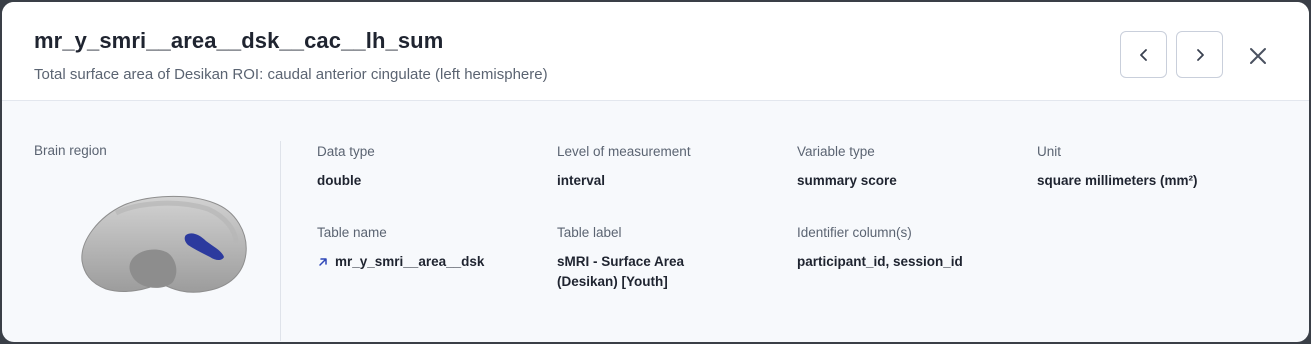 This screenshot has height=344, width=1311. What do you see at coordinates (1049, 151) in the screenshot?
I see `unit-label: Unit` at bounding box center [1049, 151].